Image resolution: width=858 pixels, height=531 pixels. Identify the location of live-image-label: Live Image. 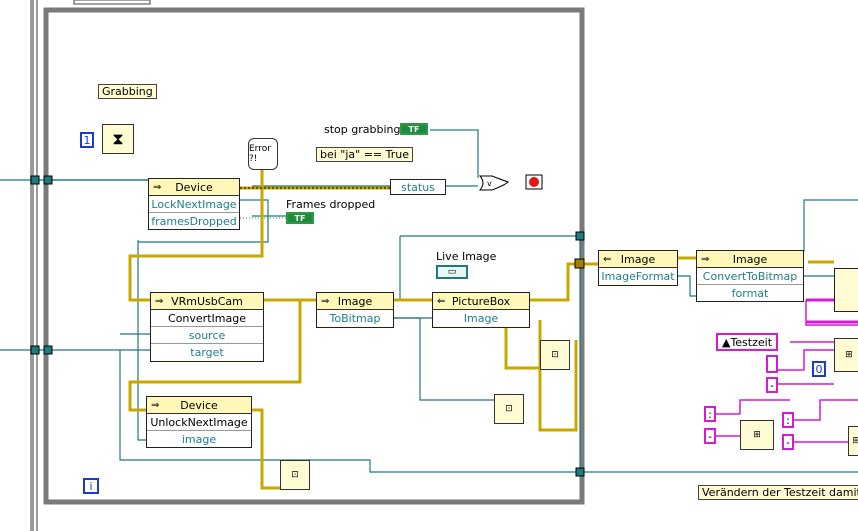
(466, 256).